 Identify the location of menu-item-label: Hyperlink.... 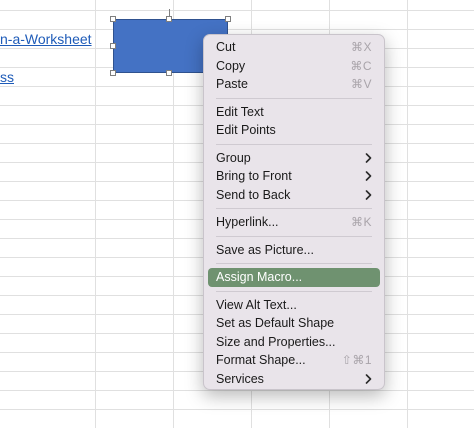
(247, 222).